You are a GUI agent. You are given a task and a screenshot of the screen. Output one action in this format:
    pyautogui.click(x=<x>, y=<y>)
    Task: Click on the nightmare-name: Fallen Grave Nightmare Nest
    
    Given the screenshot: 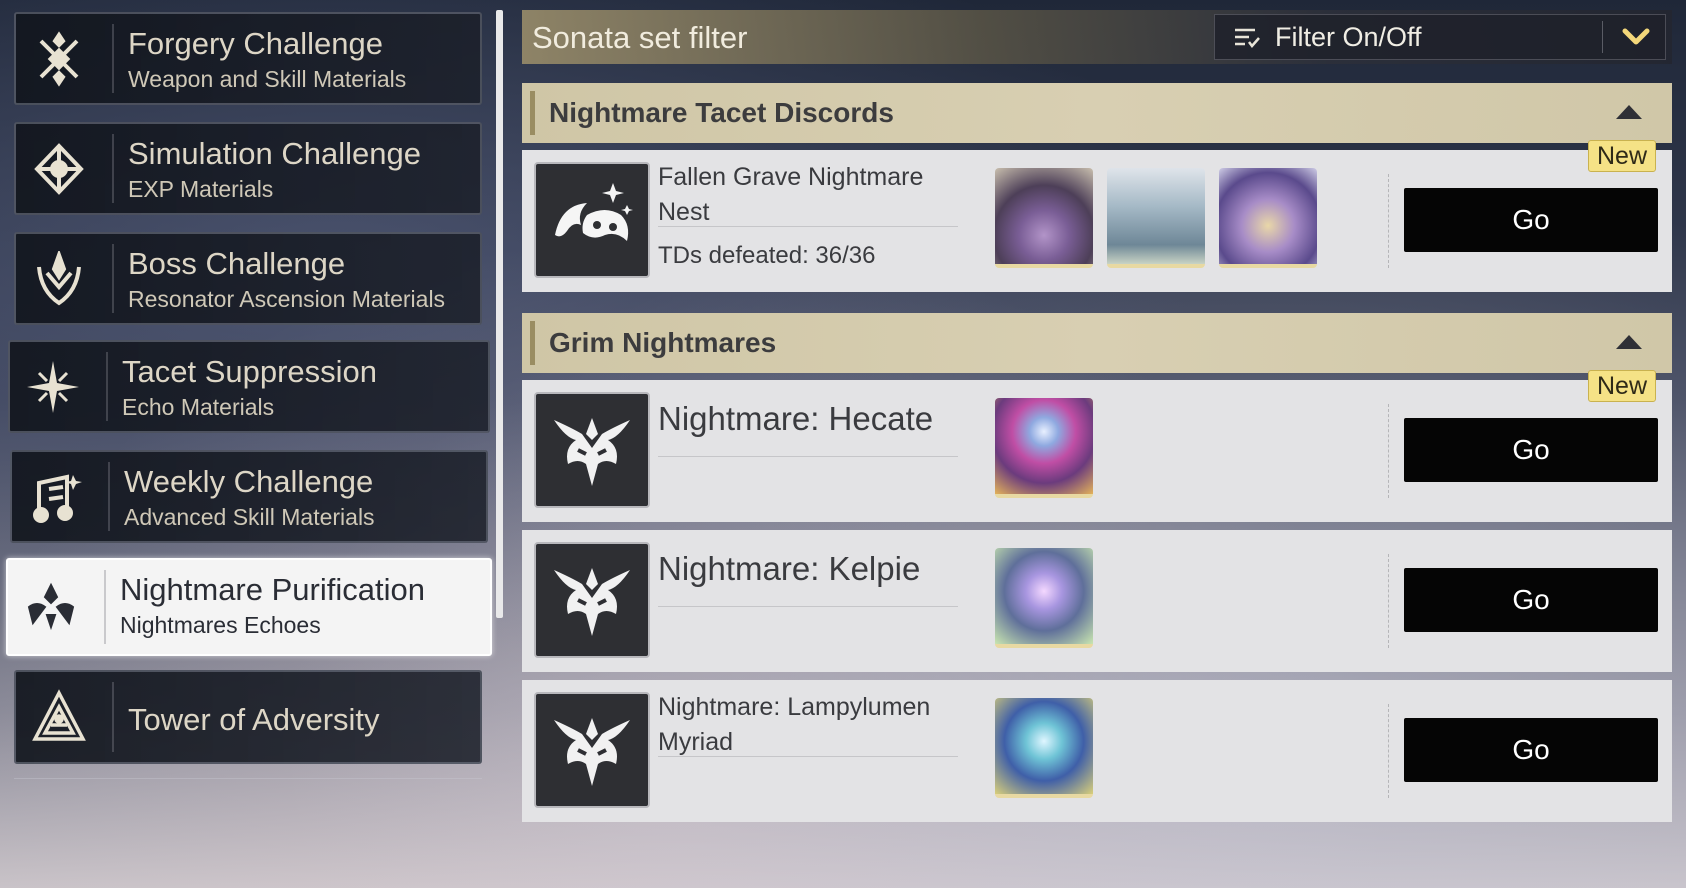 What is the action you would take?
    pyautogui.click(x=791, y=194)
    